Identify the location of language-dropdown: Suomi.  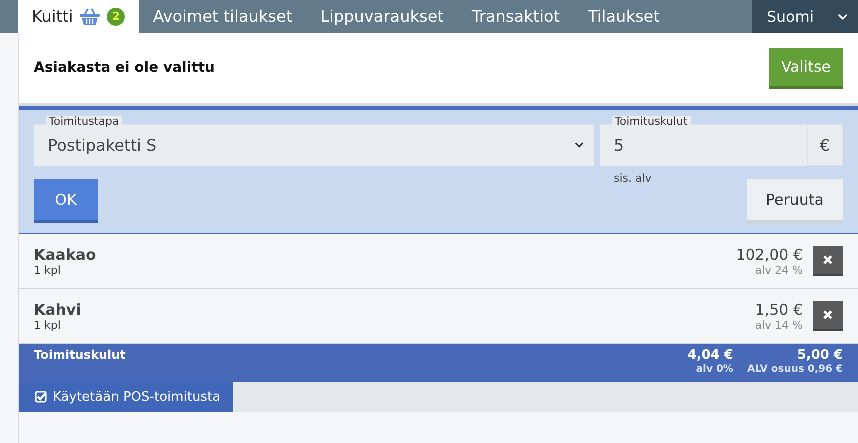
(805, 16).